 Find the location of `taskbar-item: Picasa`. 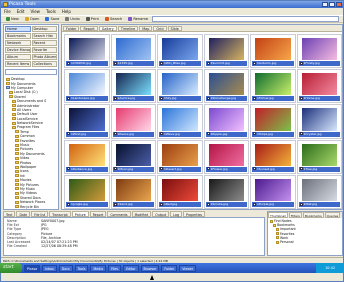

taskbar-item: Picasa is located at coordinates (32, 268).